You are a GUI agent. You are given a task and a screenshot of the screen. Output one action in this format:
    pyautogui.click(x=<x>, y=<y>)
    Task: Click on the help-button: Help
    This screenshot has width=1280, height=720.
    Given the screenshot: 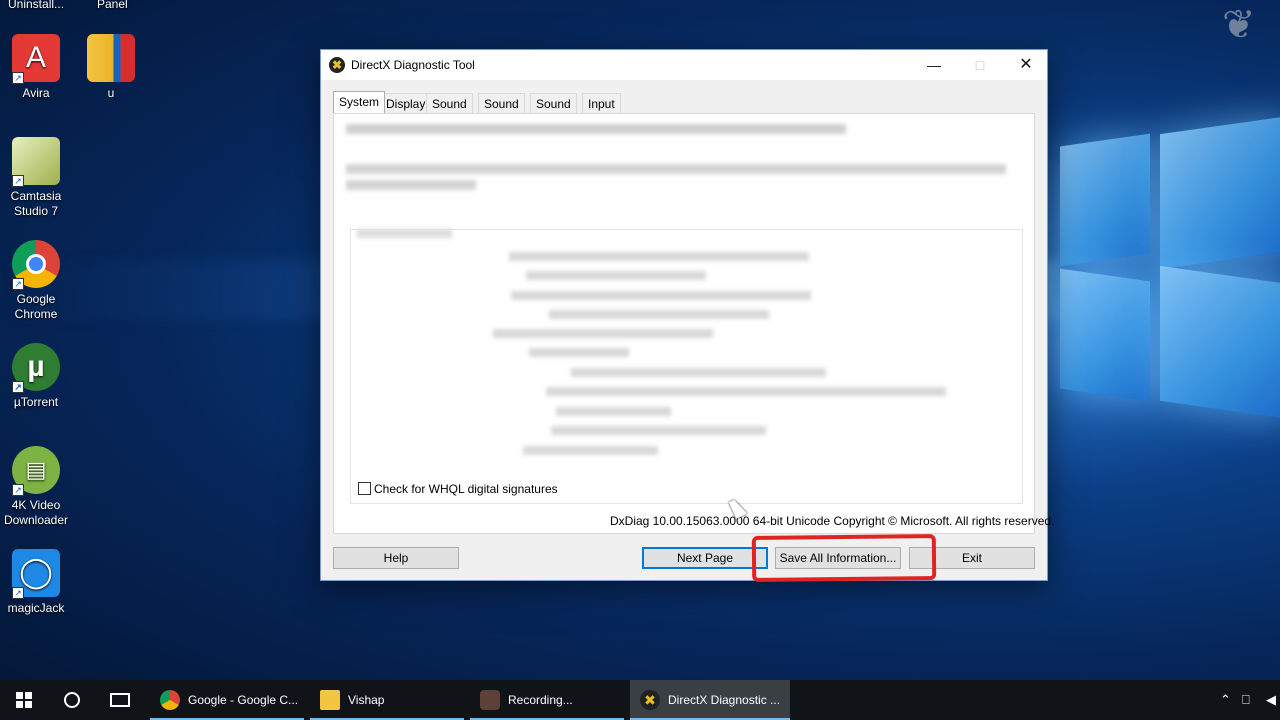 What is the action you would take?
    pyautogui.click(x=396, y=558)
    